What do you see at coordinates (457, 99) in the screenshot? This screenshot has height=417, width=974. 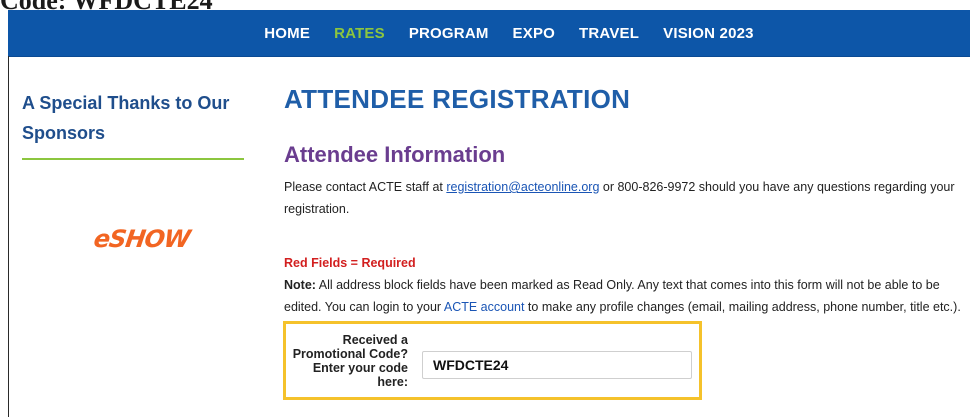 I see `page-title: ATTENDEE REGISTRATION` at bounding box center [457, 99].